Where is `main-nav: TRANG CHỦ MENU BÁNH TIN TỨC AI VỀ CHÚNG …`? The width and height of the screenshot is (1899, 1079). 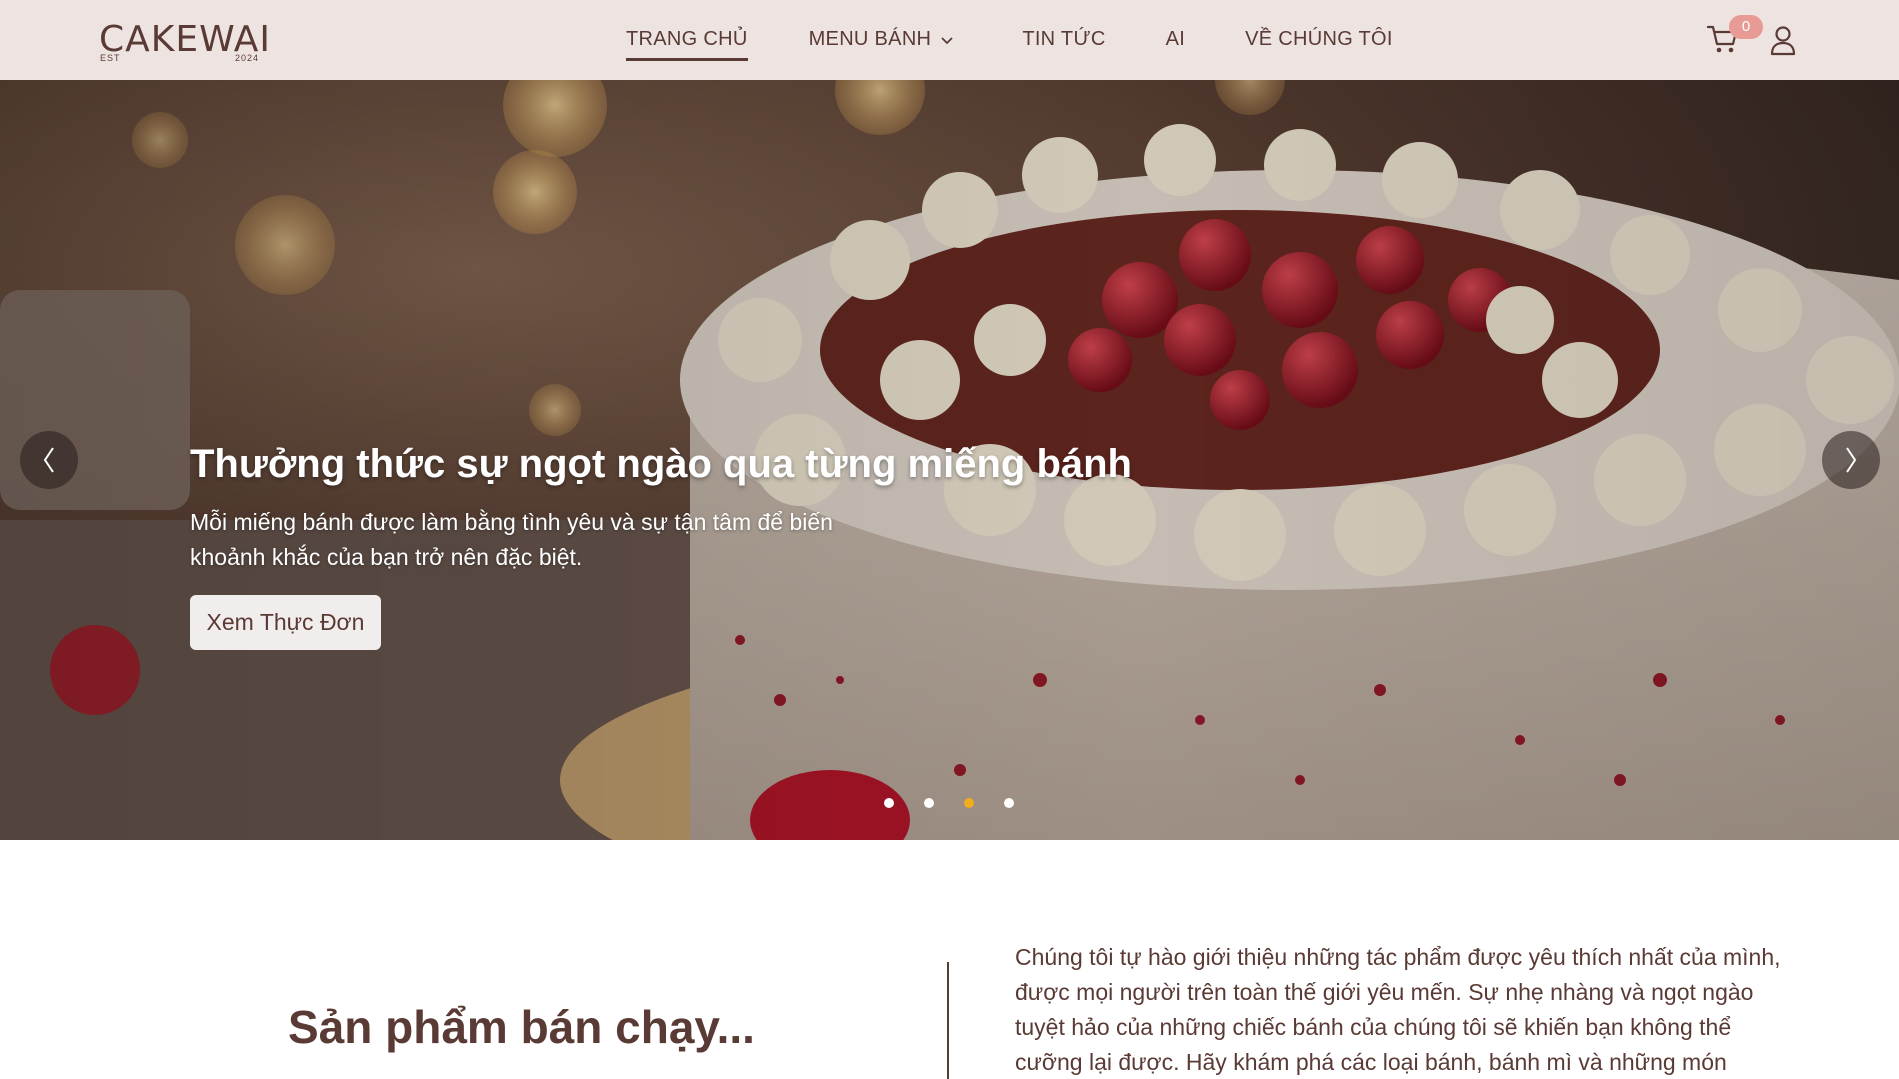 main-nav: TRANG CHỦ MENU BÁNH TIN TỨC AI VỀ CHÚNG … is located at coordinates (1009, 44).